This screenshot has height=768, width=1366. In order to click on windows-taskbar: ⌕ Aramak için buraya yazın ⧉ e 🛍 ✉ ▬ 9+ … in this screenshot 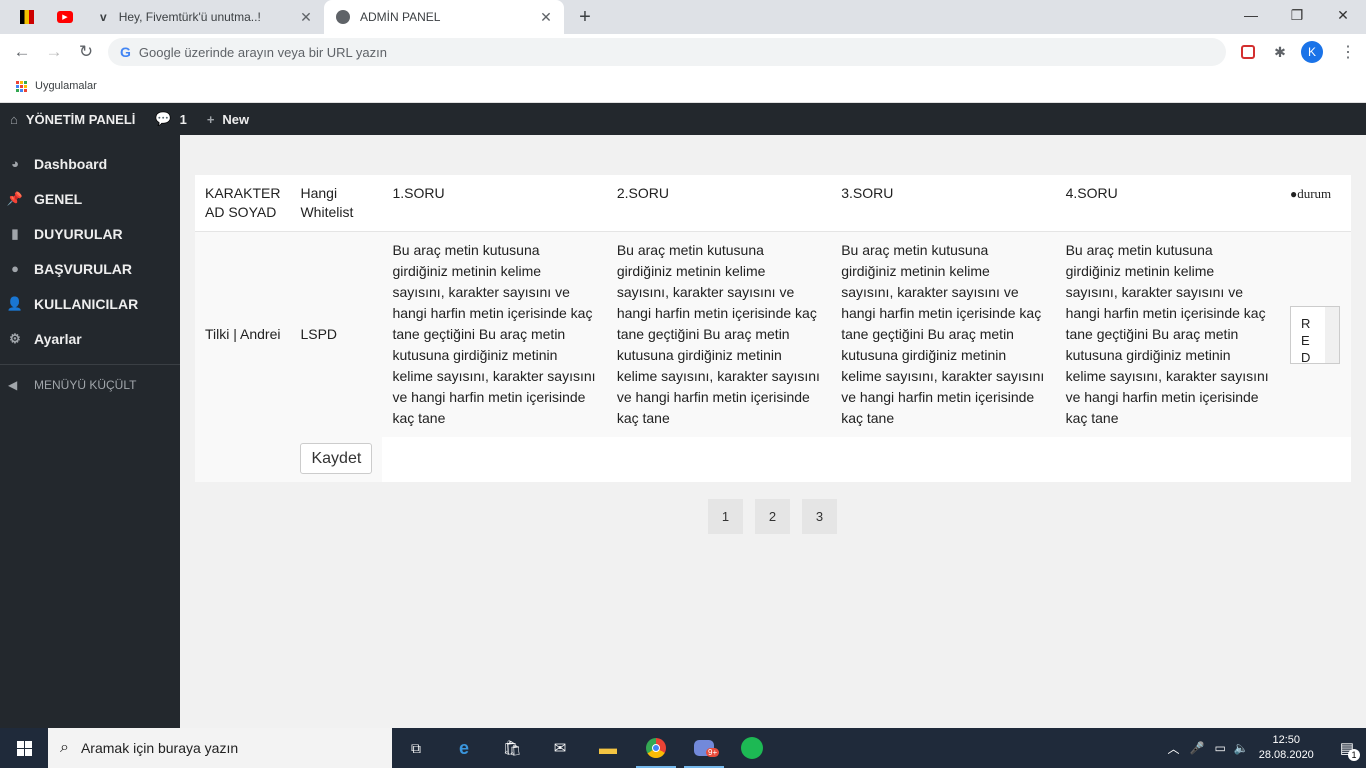, I will do `click(683, 748)`.